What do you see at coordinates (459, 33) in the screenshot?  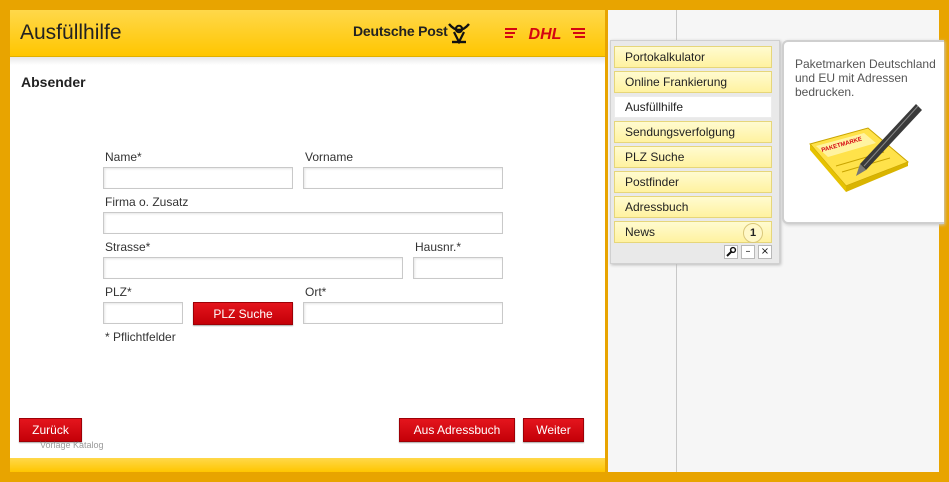 I see `posthorn-icon` at bounding box center [459, 33].